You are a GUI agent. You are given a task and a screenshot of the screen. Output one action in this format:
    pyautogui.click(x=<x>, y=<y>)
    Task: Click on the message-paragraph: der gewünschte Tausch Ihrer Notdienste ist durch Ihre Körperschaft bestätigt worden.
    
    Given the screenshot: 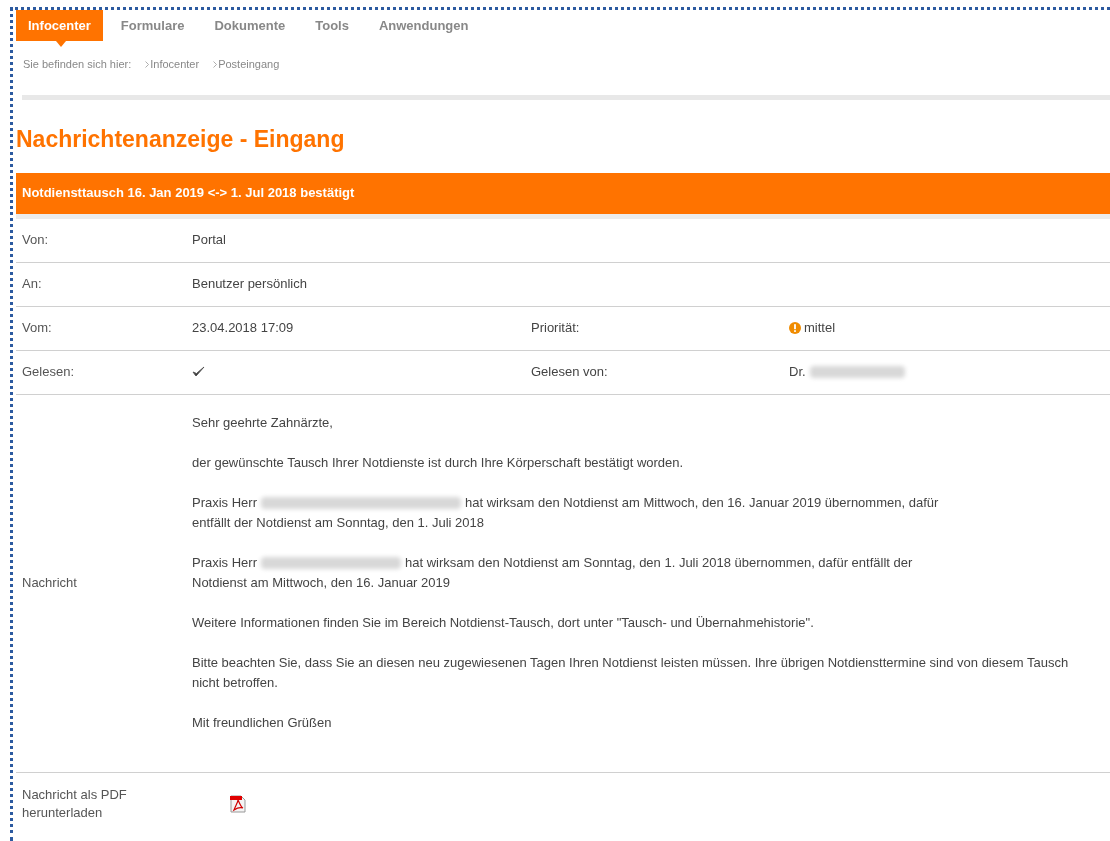 What is the action you would take?
    pyautogui.click(x=438, y=463)
    